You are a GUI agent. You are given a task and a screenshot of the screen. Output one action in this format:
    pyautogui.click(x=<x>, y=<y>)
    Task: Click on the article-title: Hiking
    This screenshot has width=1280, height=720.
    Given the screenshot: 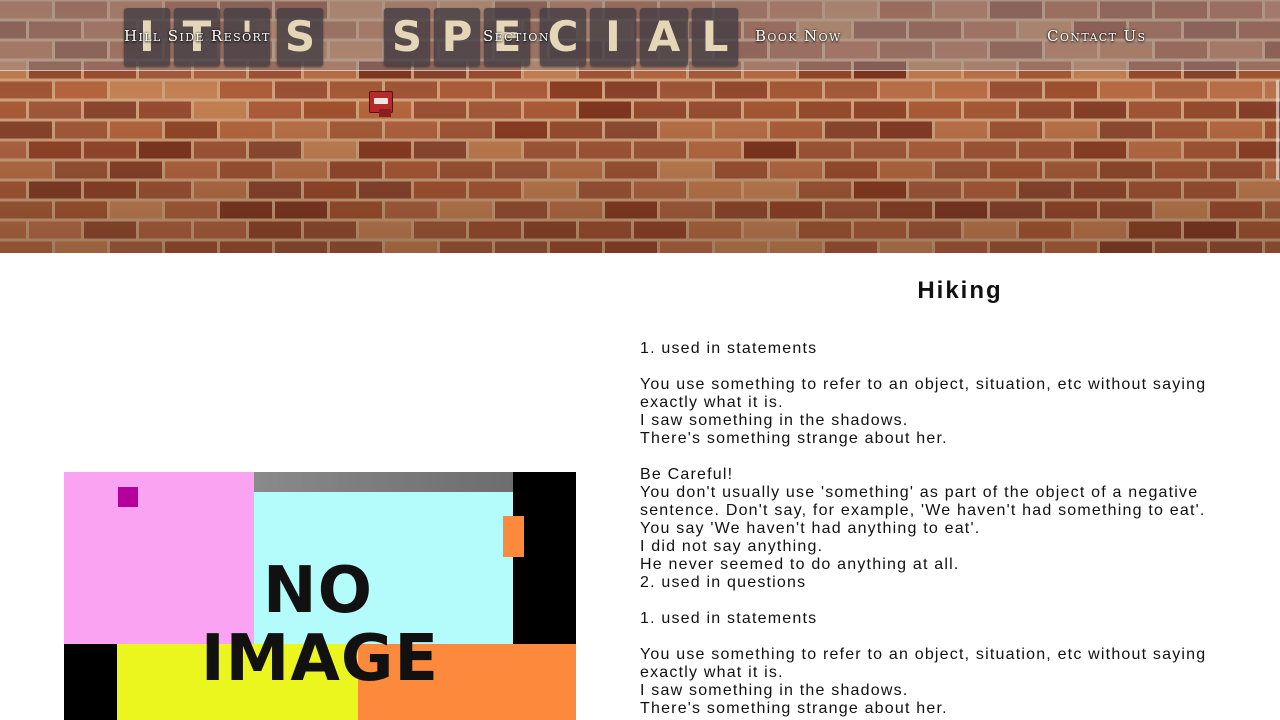 What is the action you would take?
    pyautogui.click(x=960, y=290)
    